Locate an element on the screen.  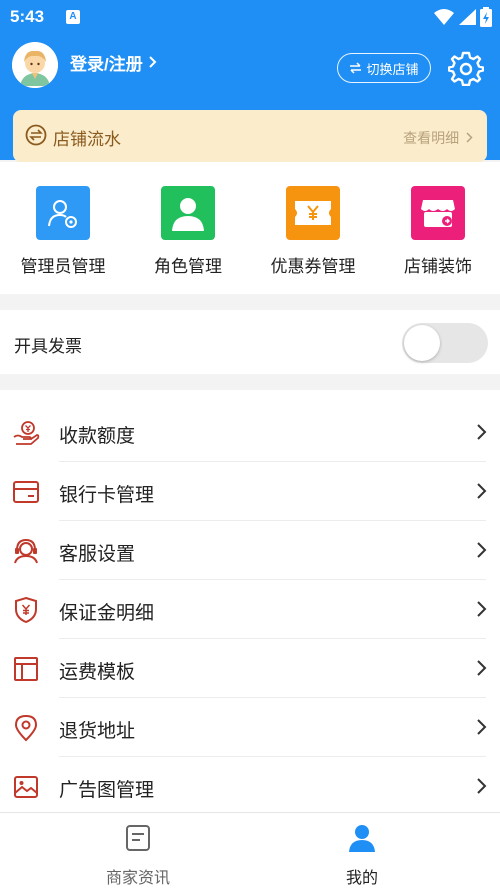
login-register-label: 登录/注册 is located at coordinates (106, 64).